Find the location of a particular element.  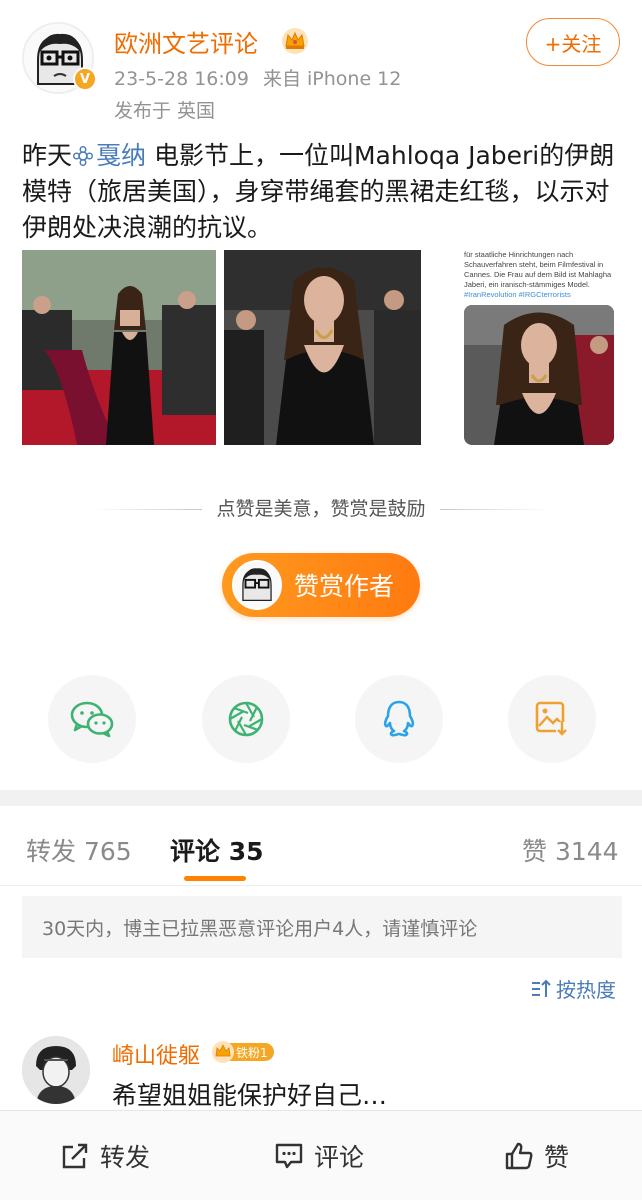

follow-button: +关注 is located at coordinates (573, 42).